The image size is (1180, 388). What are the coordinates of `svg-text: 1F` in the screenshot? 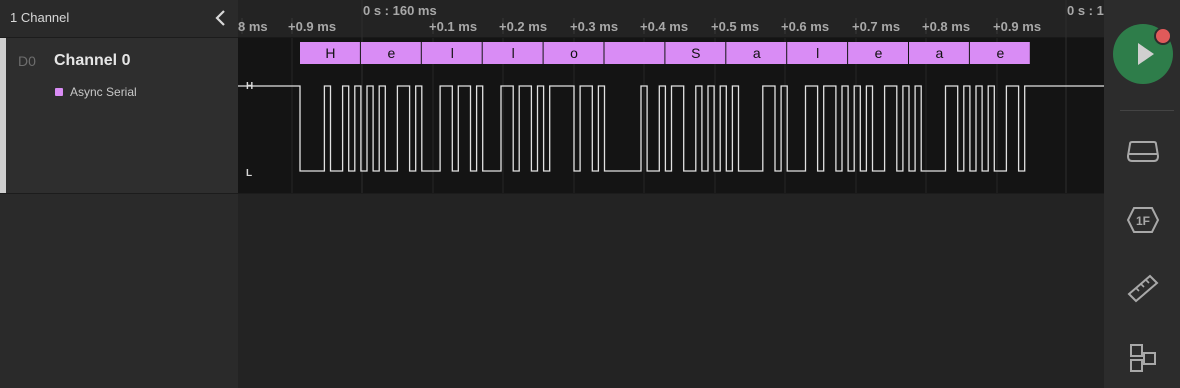 It's located at (1143, 221).